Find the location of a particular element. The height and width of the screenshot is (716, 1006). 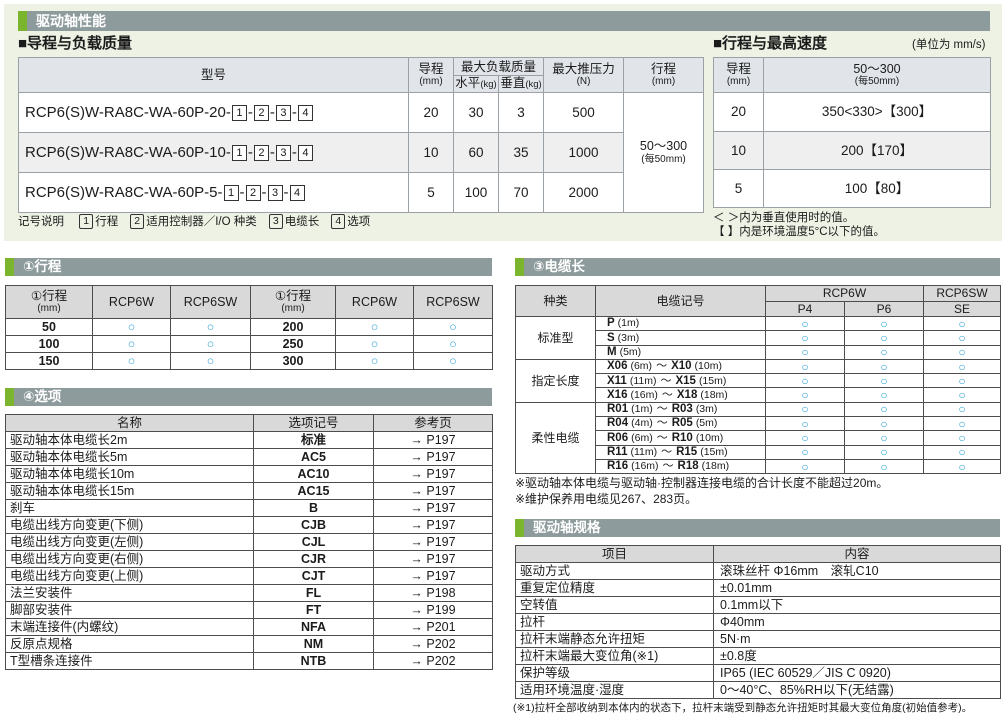

option-code-box: 1 is located at coordinates (231, 192).